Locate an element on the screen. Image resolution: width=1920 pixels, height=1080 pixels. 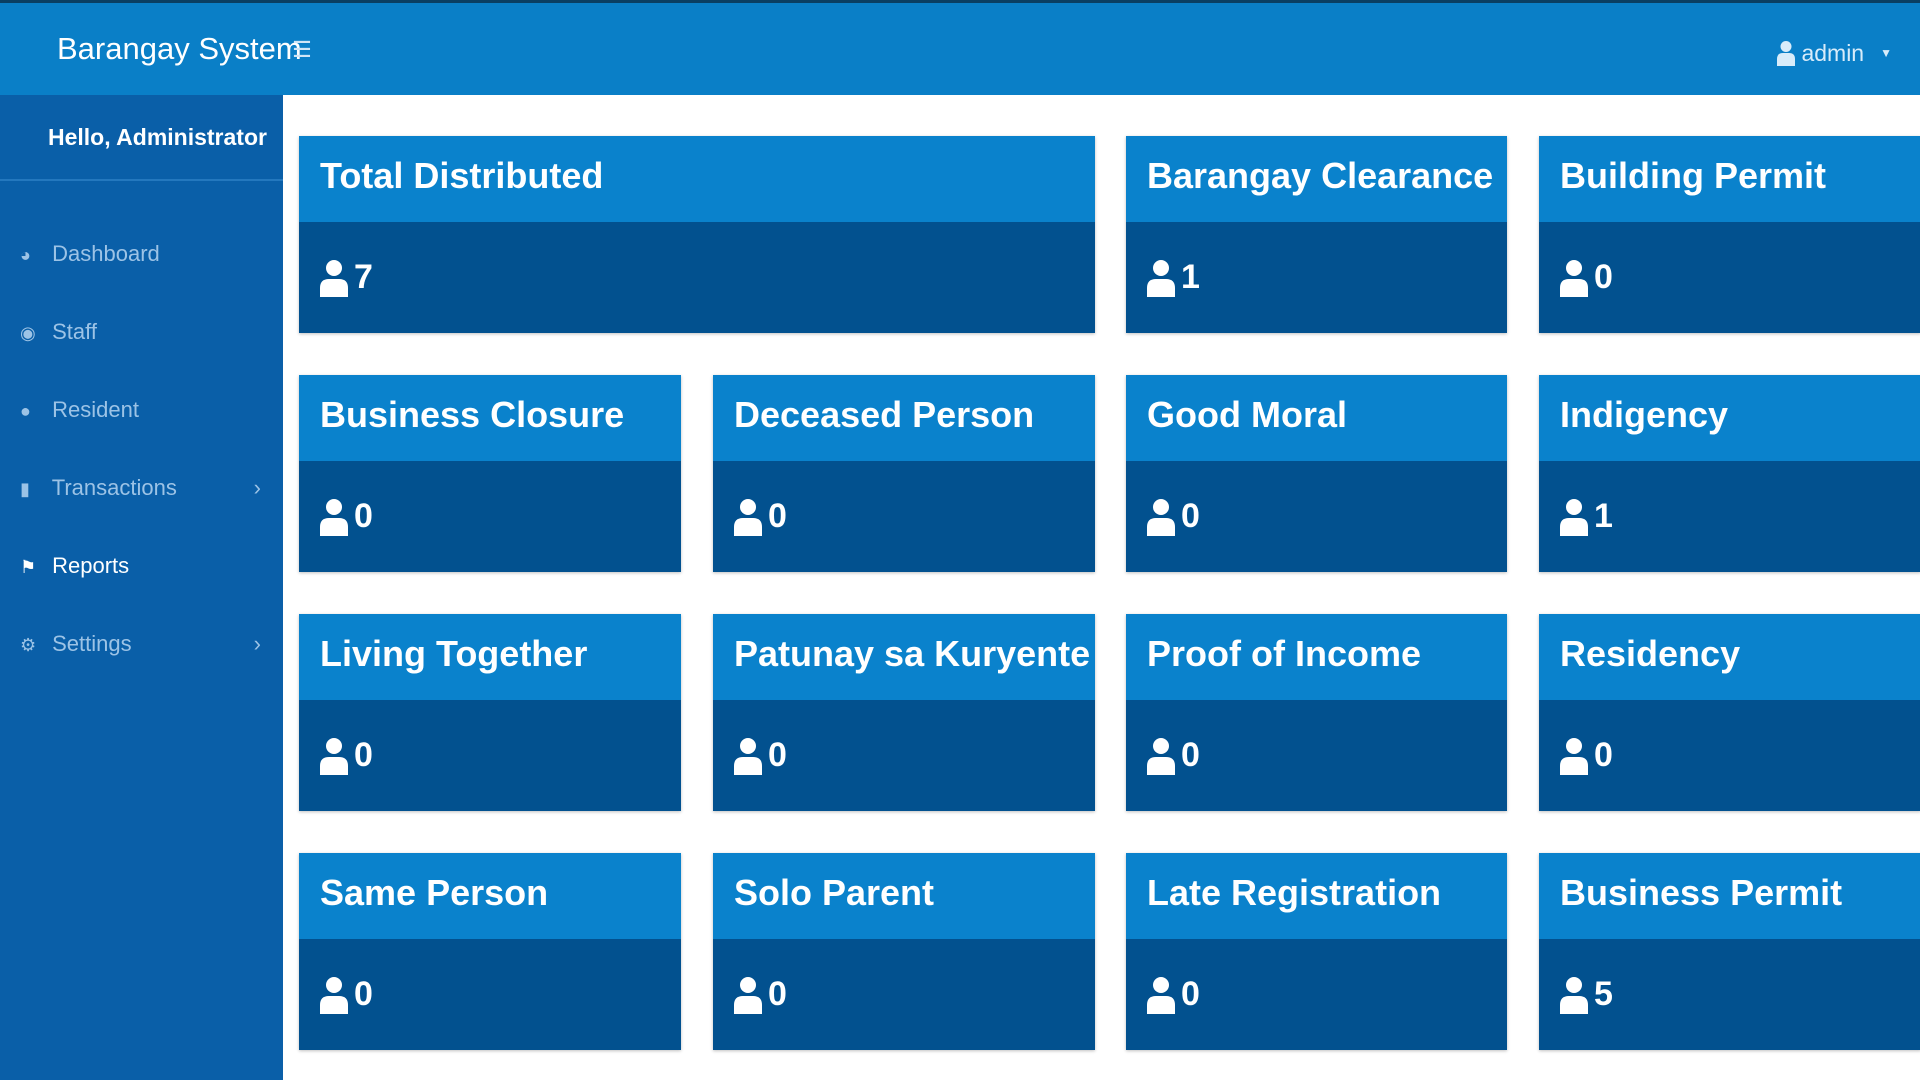
stat-card-late-registration: Late Registration 0 is located at coordinates (1316, 951).